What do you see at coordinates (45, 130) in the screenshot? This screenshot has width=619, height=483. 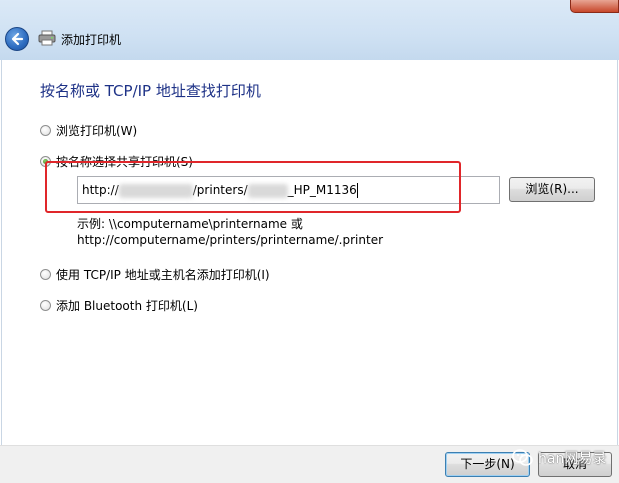 I see `radio-browse-printers` at bounding box center [45, 130].